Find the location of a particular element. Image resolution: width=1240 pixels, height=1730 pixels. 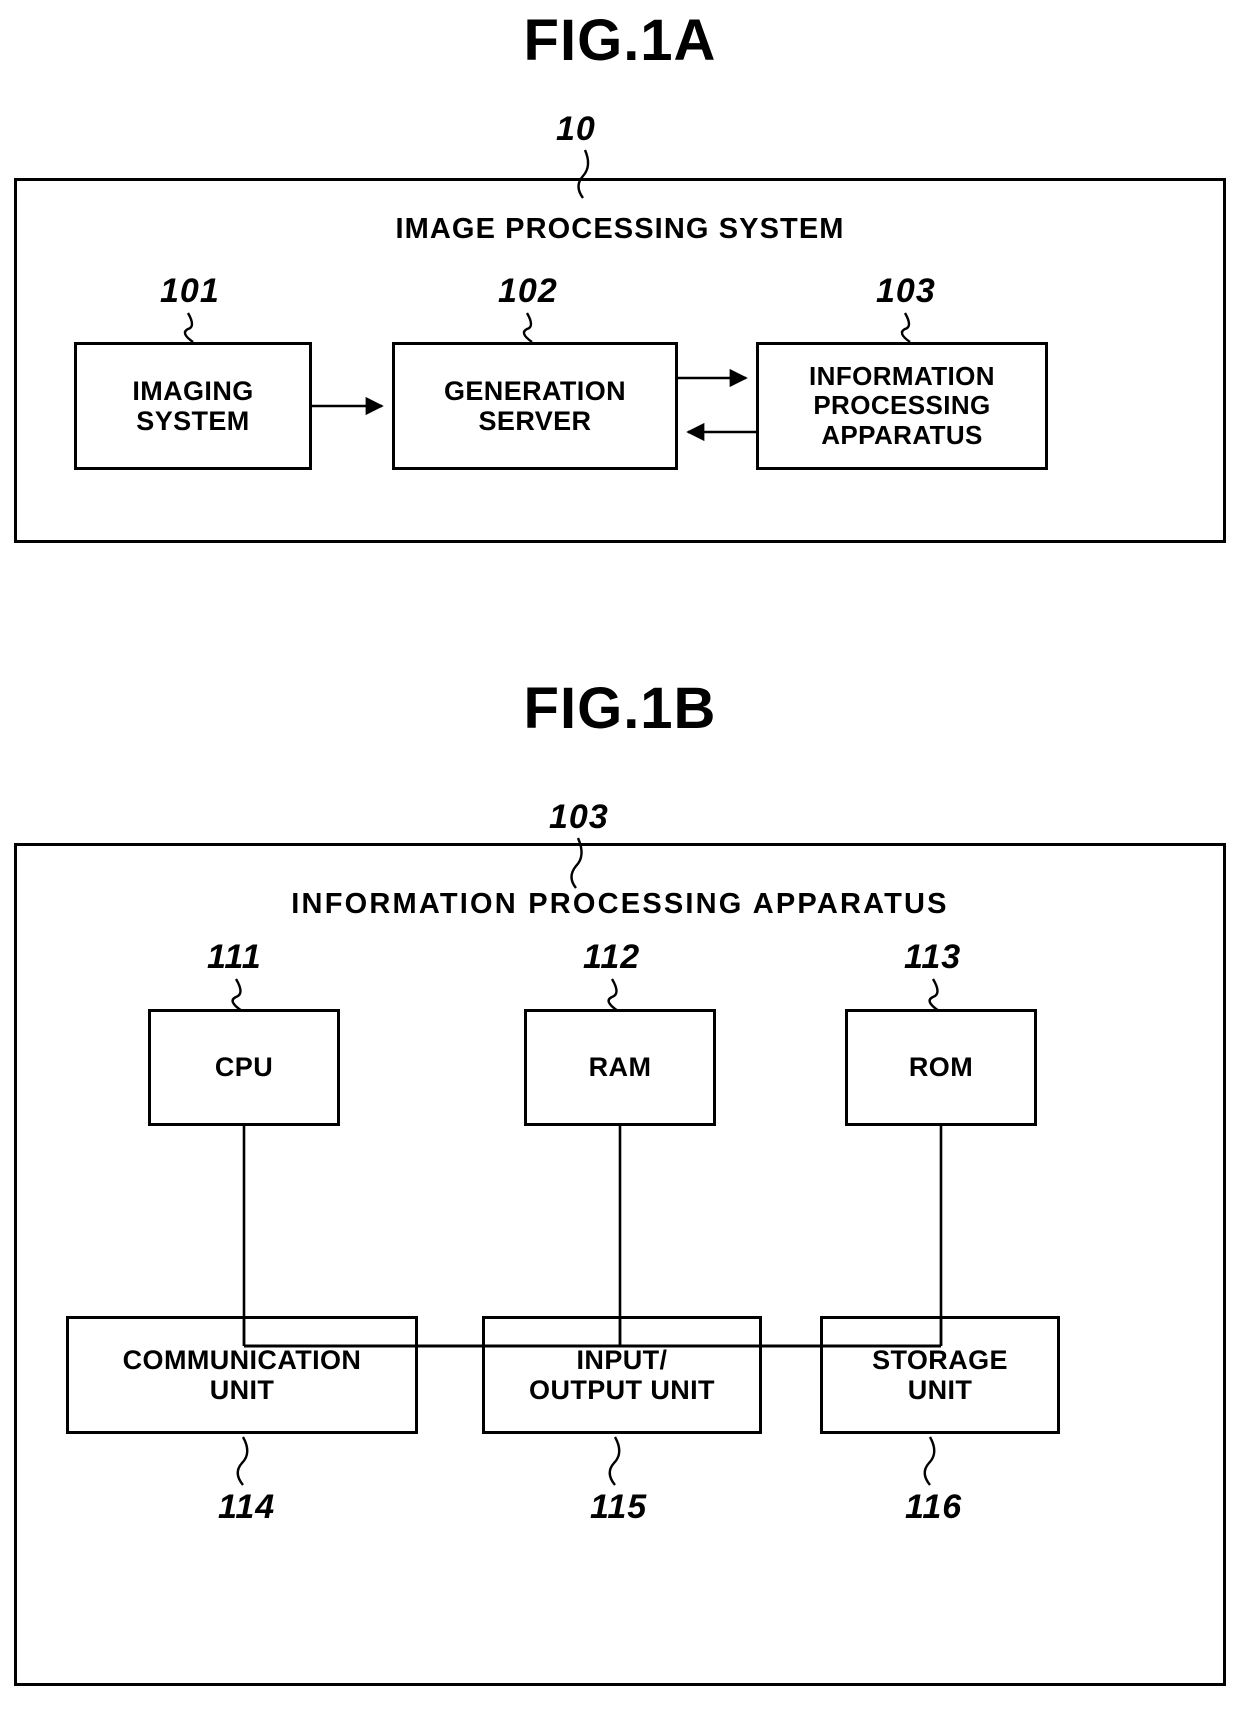

node-communication-unit-line2: UNIT is located at coordinates (242, 1390).